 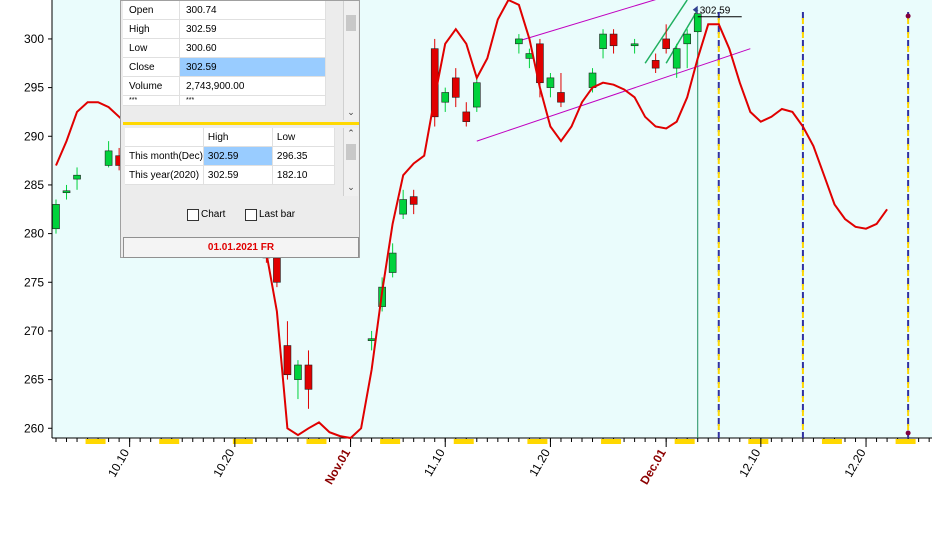 What do you see at coordinates (252, 100) in the screenshot?
I see `quote-value: ***` at bounding box center [252, 100].